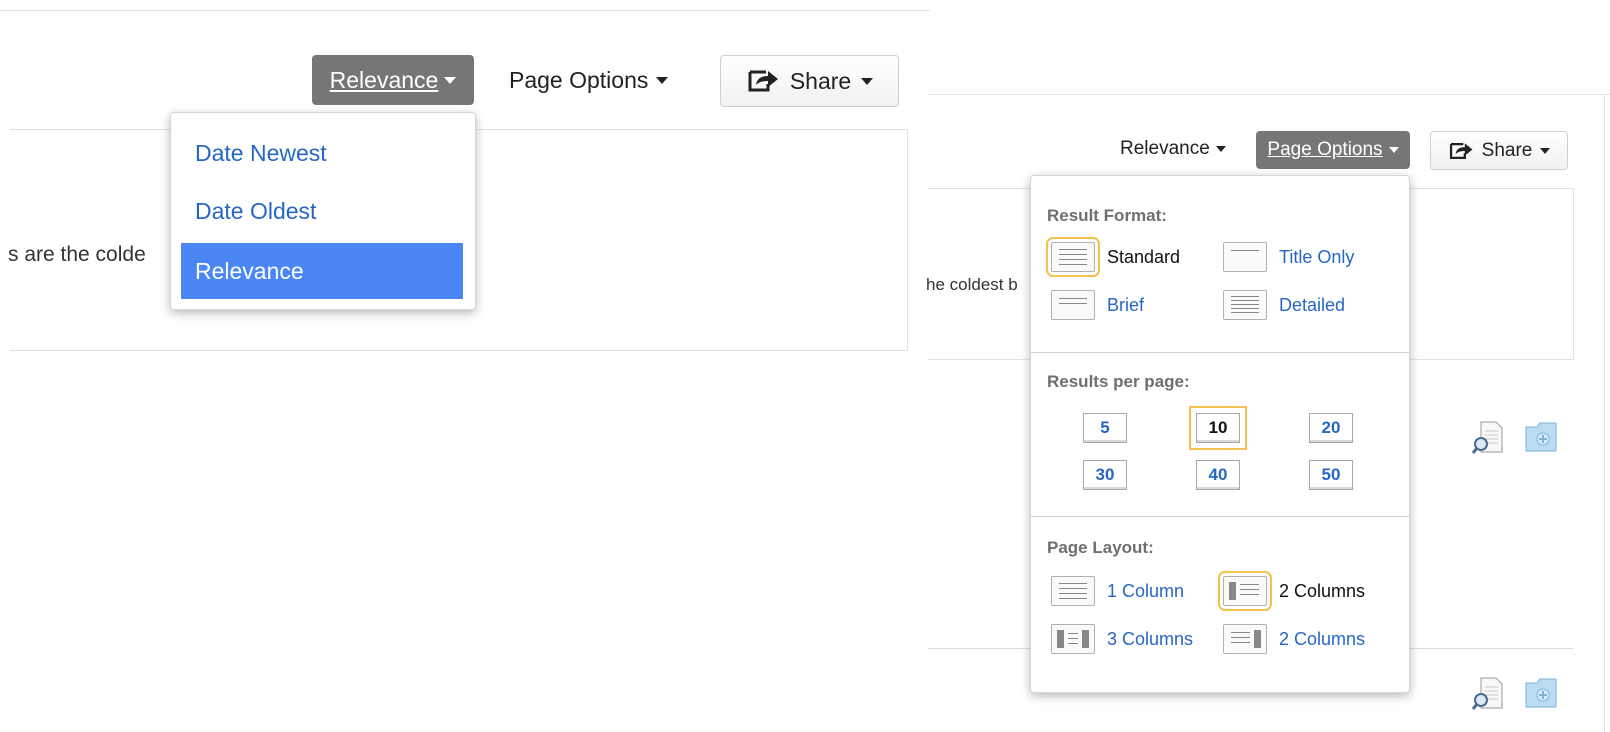 This screenshot has width=1610, height=732. I want to click on result-snippet: s are the colde, so click(77, 254).